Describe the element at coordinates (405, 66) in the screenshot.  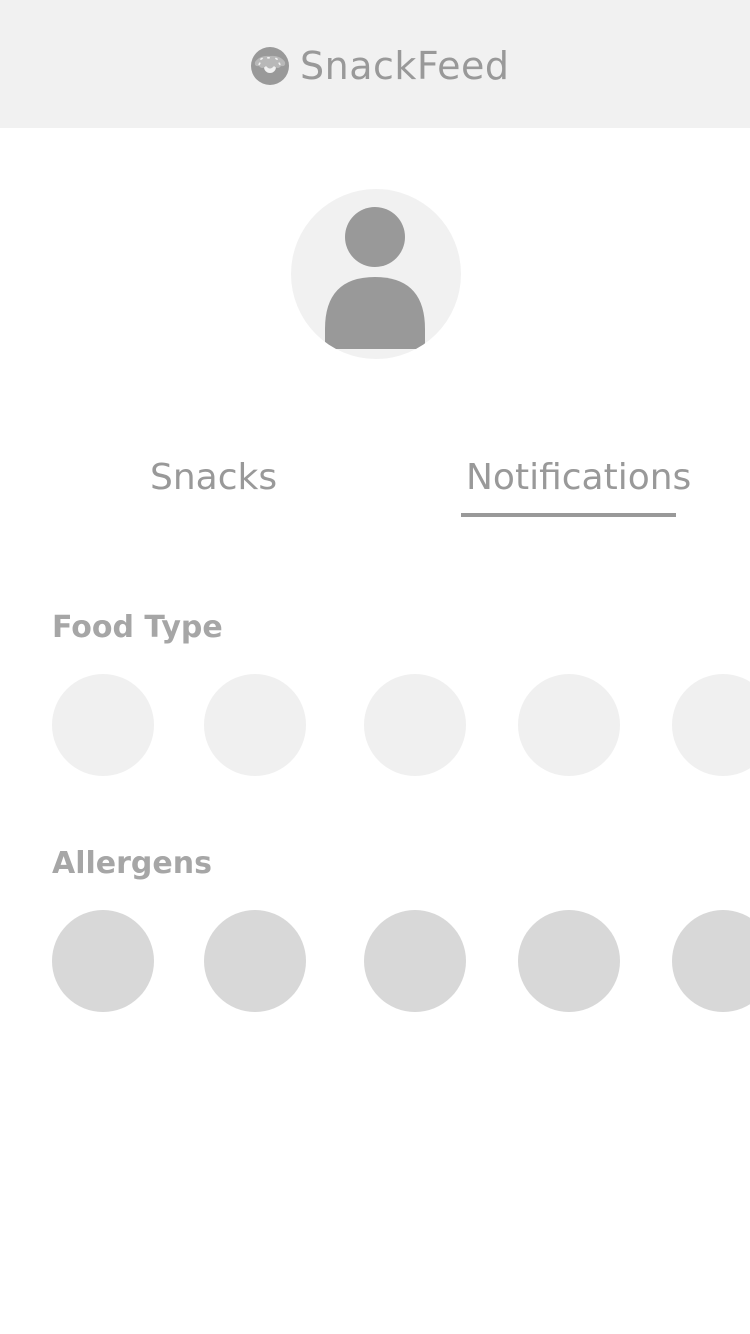
I see `brand-name: SnackFeed` at that location.